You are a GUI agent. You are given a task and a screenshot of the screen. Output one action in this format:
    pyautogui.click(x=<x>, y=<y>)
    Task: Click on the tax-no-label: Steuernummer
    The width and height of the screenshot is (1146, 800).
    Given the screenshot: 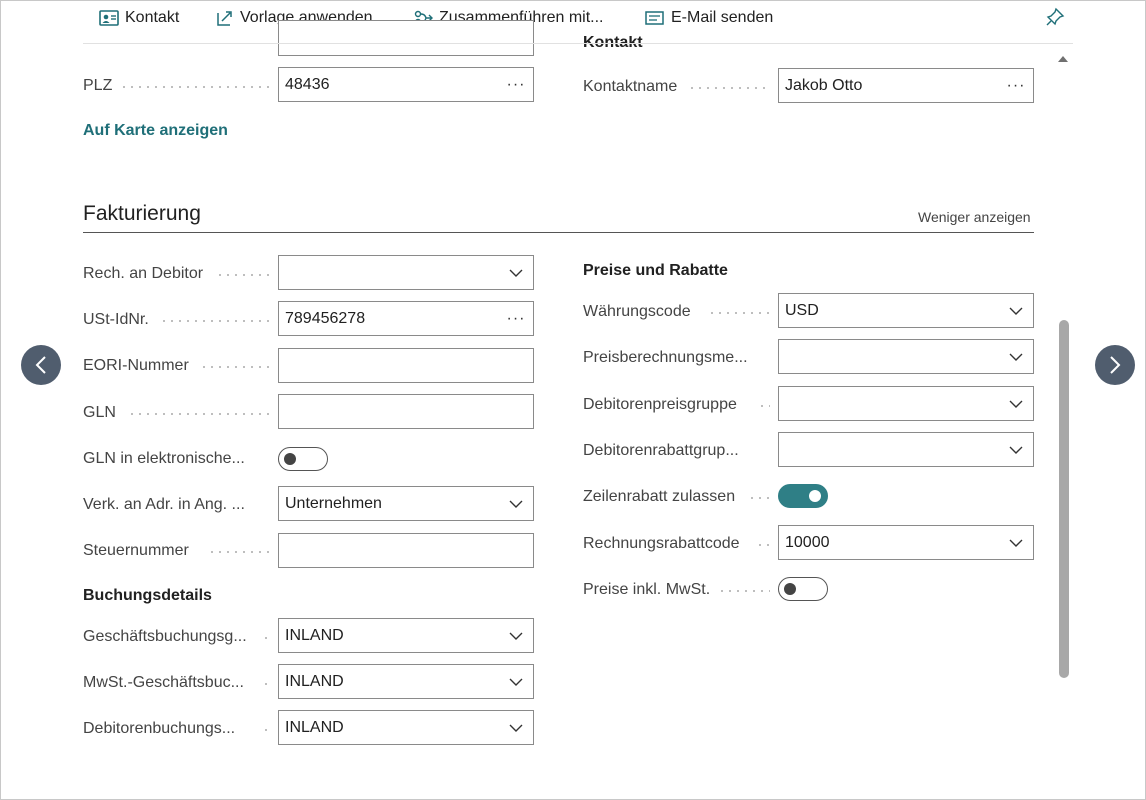 What is the action you would take?
    pyautogui.click(x=136, y=550)
    